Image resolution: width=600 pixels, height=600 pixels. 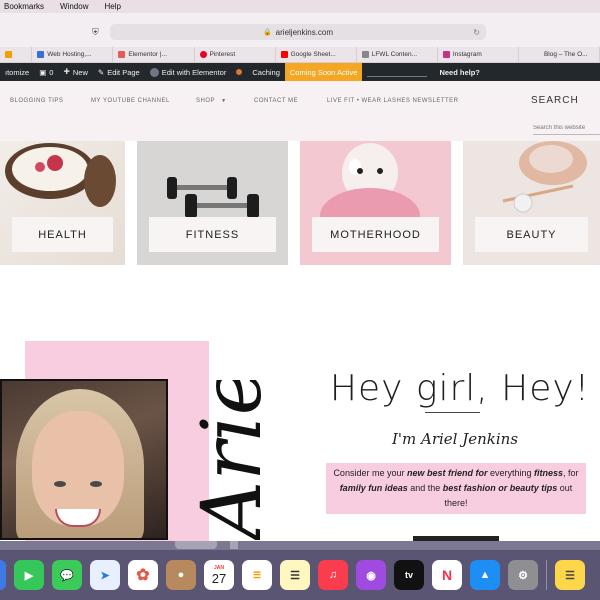 I want to click on category-card-beauty: BEAUTY, so click(x=531, y=203).